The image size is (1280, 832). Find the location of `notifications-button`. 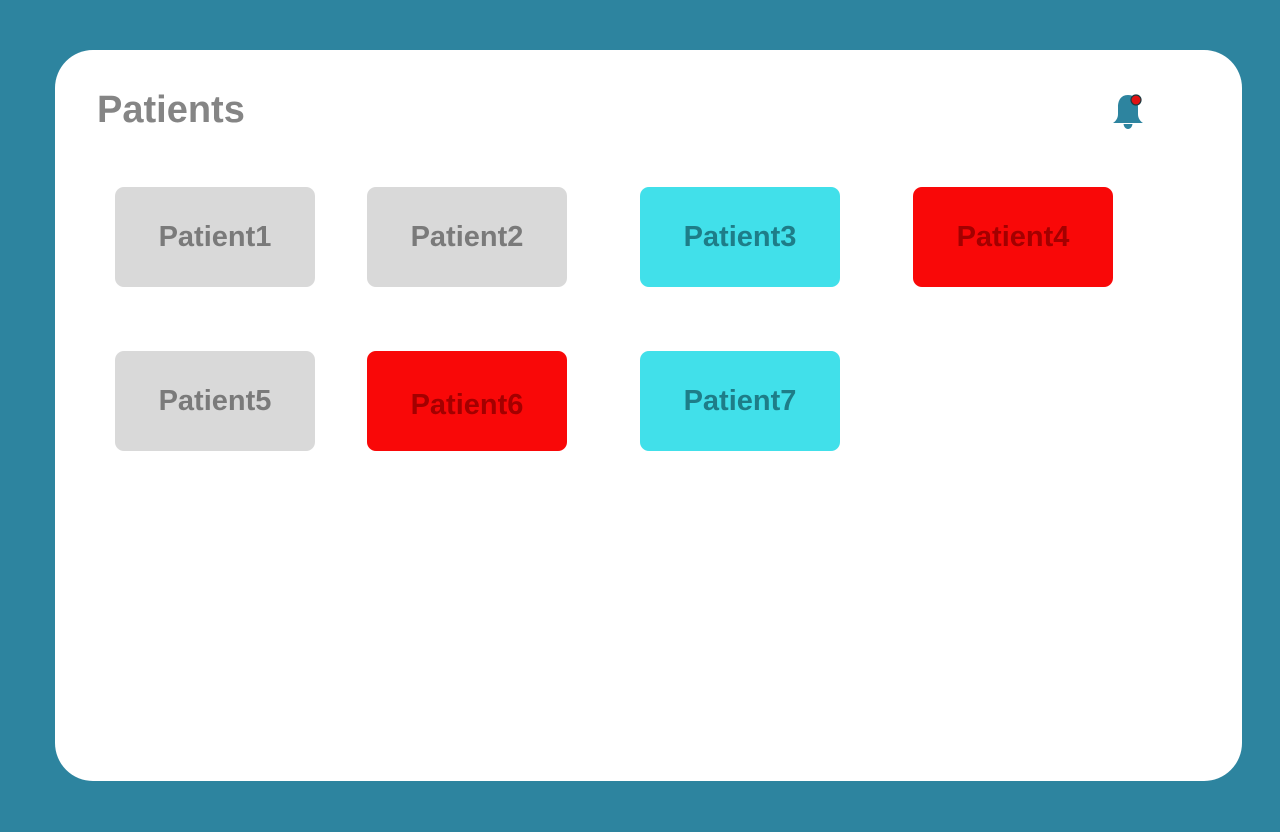

notifications-button is located at coordinates (1128, 111).